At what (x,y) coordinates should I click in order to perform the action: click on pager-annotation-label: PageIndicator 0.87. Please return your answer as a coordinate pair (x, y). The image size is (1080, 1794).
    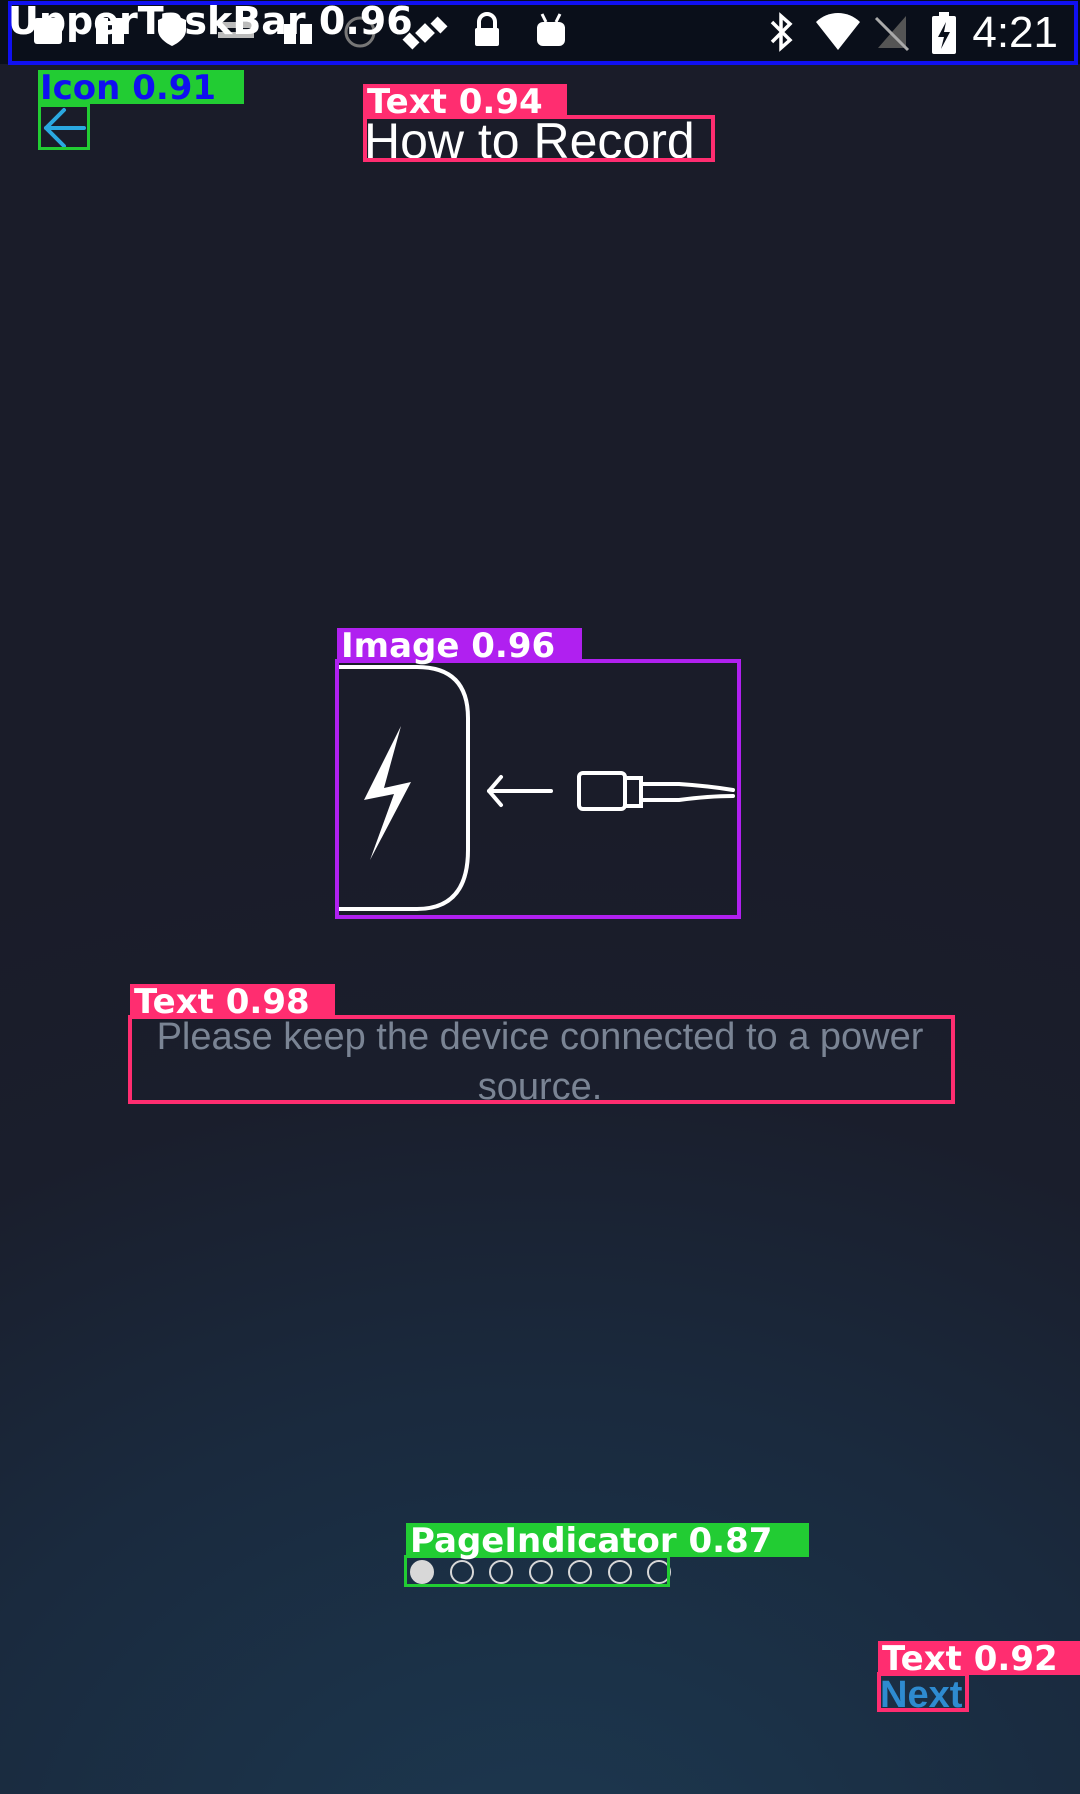
    Looking at the image, I should click on (607, 1540).